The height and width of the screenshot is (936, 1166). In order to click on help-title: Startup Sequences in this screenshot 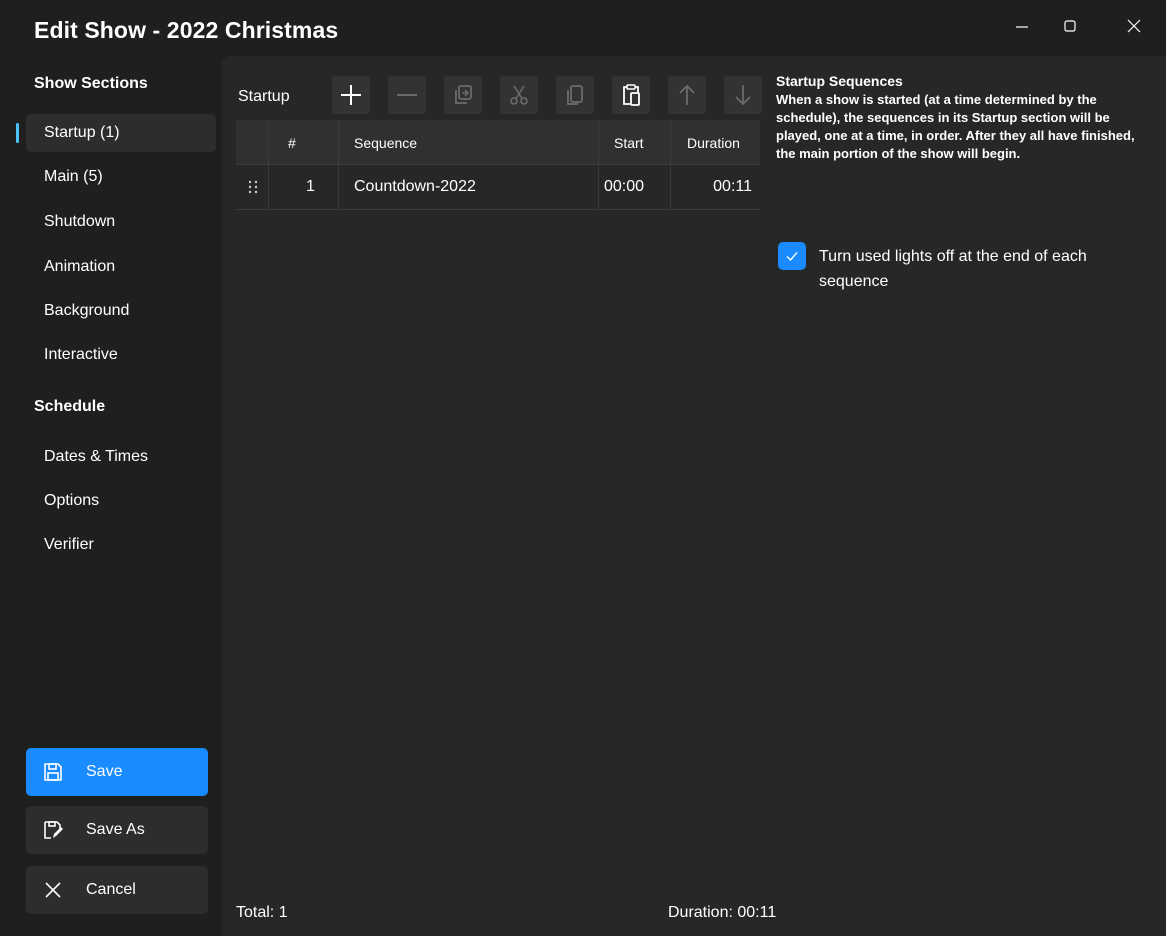, I will do `click(839, 81)`.